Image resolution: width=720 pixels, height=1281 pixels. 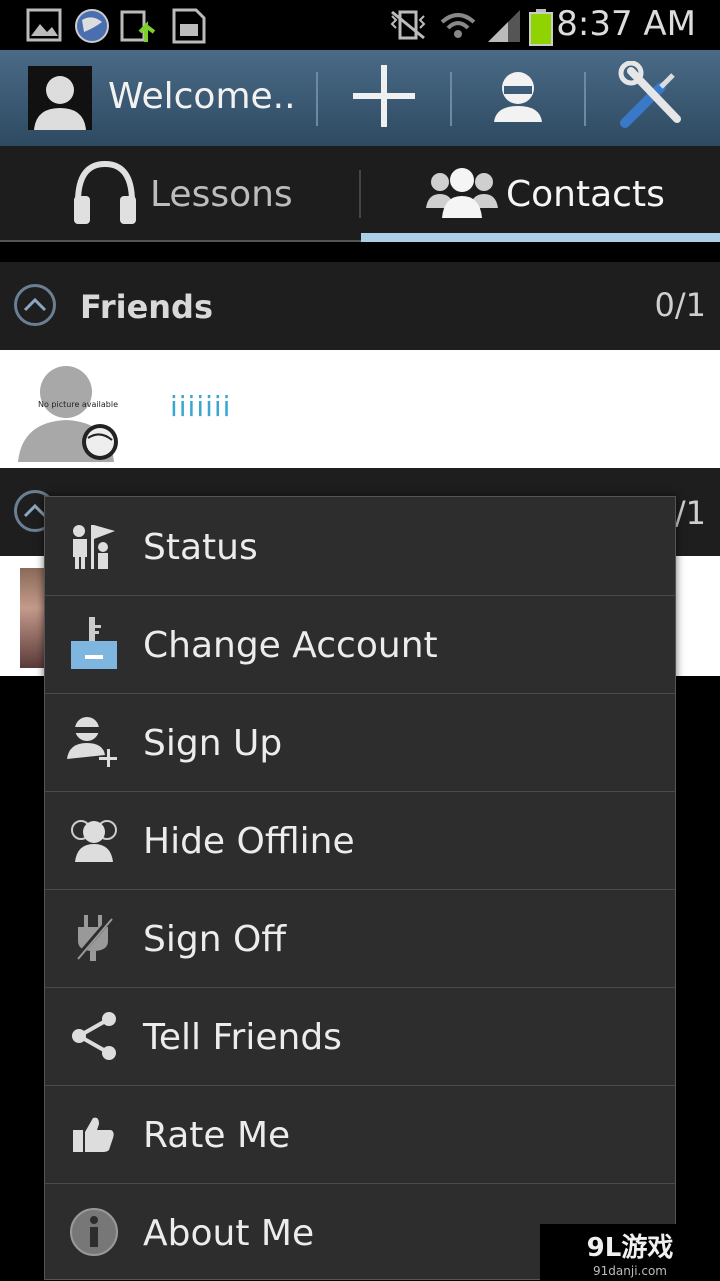 What do you see at coordinates (504, 28) in the screenshot?
I see `signal-icon` at bounding box center [504, 28].